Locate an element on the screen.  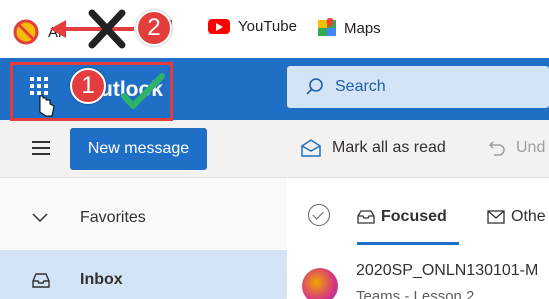
step-2-badge: 2 is located at coordinates (154, 28).